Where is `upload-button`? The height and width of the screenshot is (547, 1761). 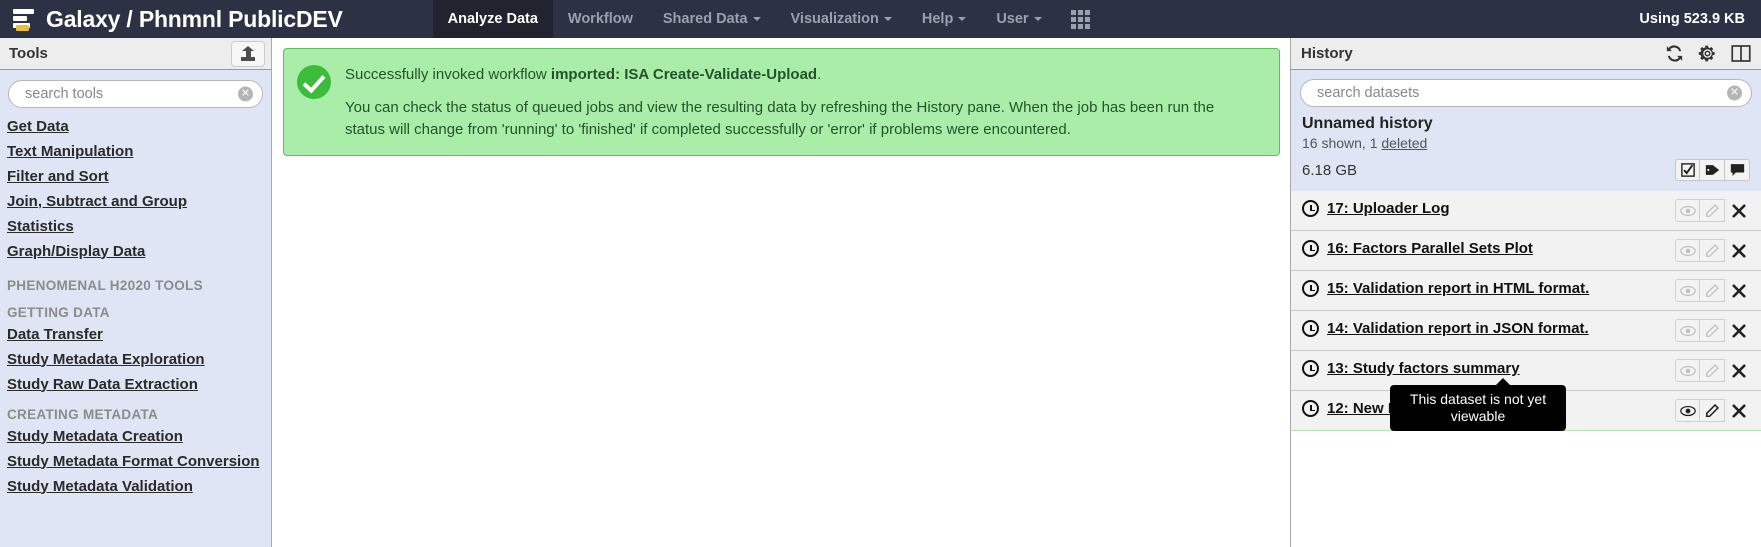
upload-button is located at coordinates (248, 53).